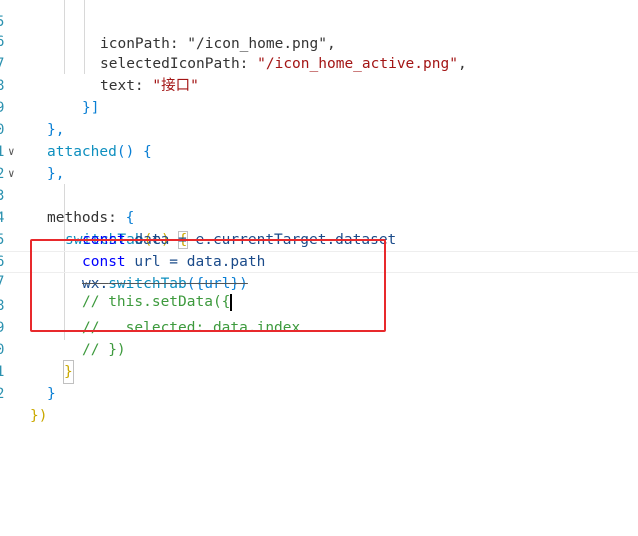  I want to click on code-line: 7 text: "接口", so click(319, 62).